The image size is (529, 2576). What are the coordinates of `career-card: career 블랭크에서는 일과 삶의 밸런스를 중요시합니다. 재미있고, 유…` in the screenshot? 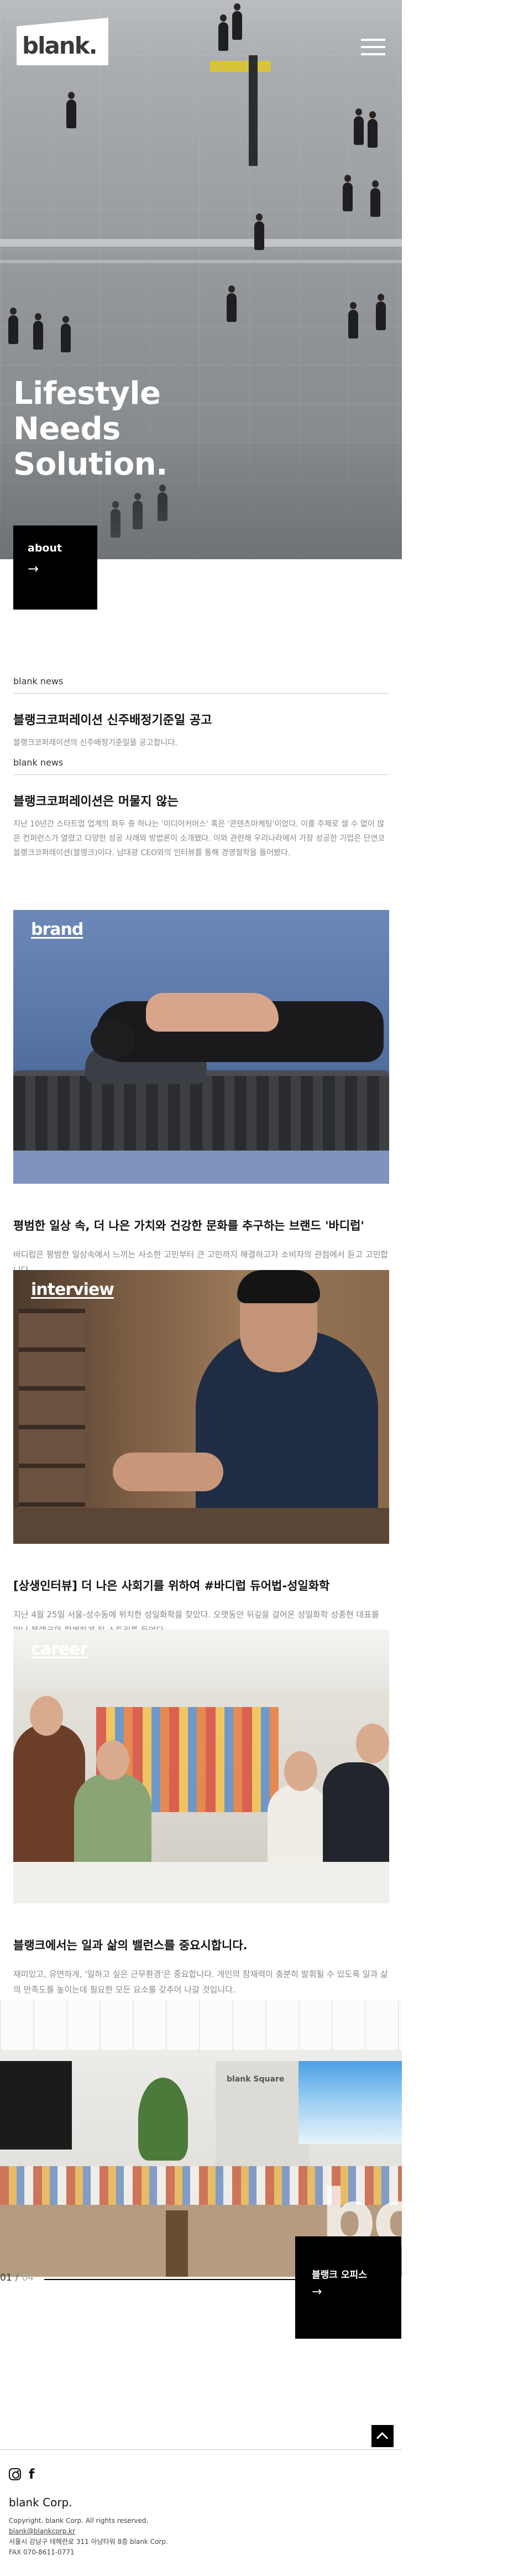 It's located at (201, 1814).